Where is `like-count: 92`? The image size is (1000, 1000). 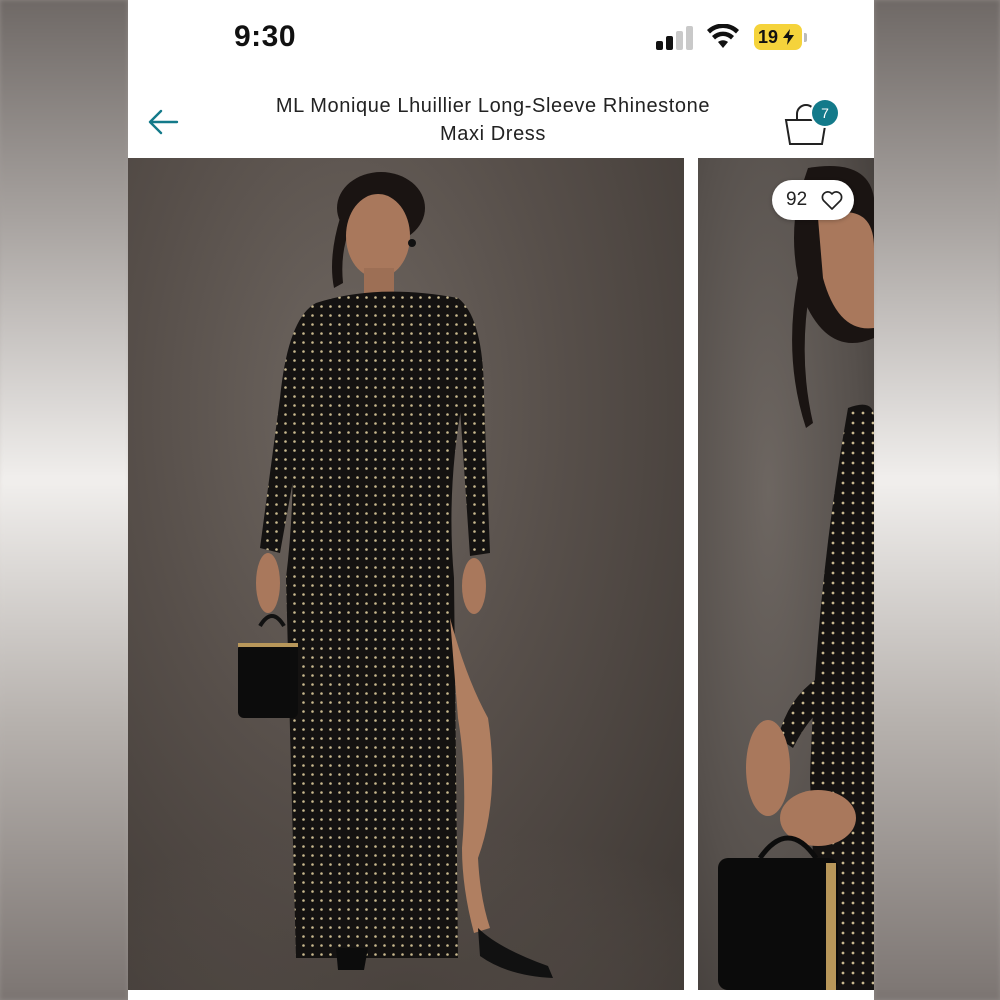
like-count: 92 is located at coordinates (797, 199).